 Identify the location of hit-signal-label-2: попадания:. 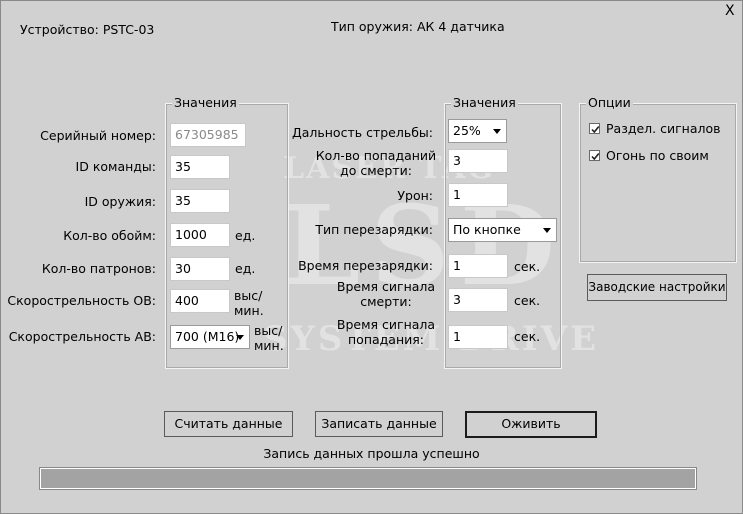
(386, 339).